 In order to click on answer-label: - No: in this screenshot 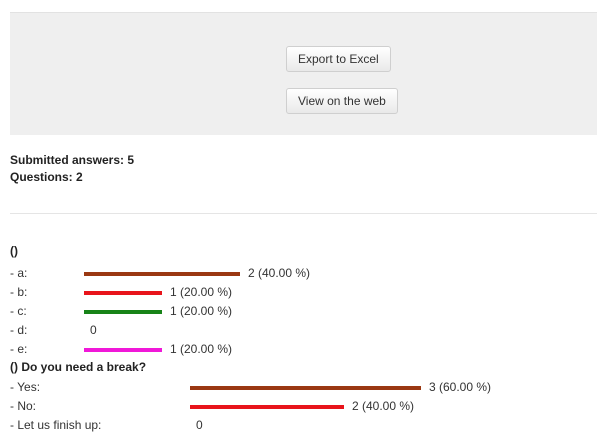, I will do `click(23, 406)`.